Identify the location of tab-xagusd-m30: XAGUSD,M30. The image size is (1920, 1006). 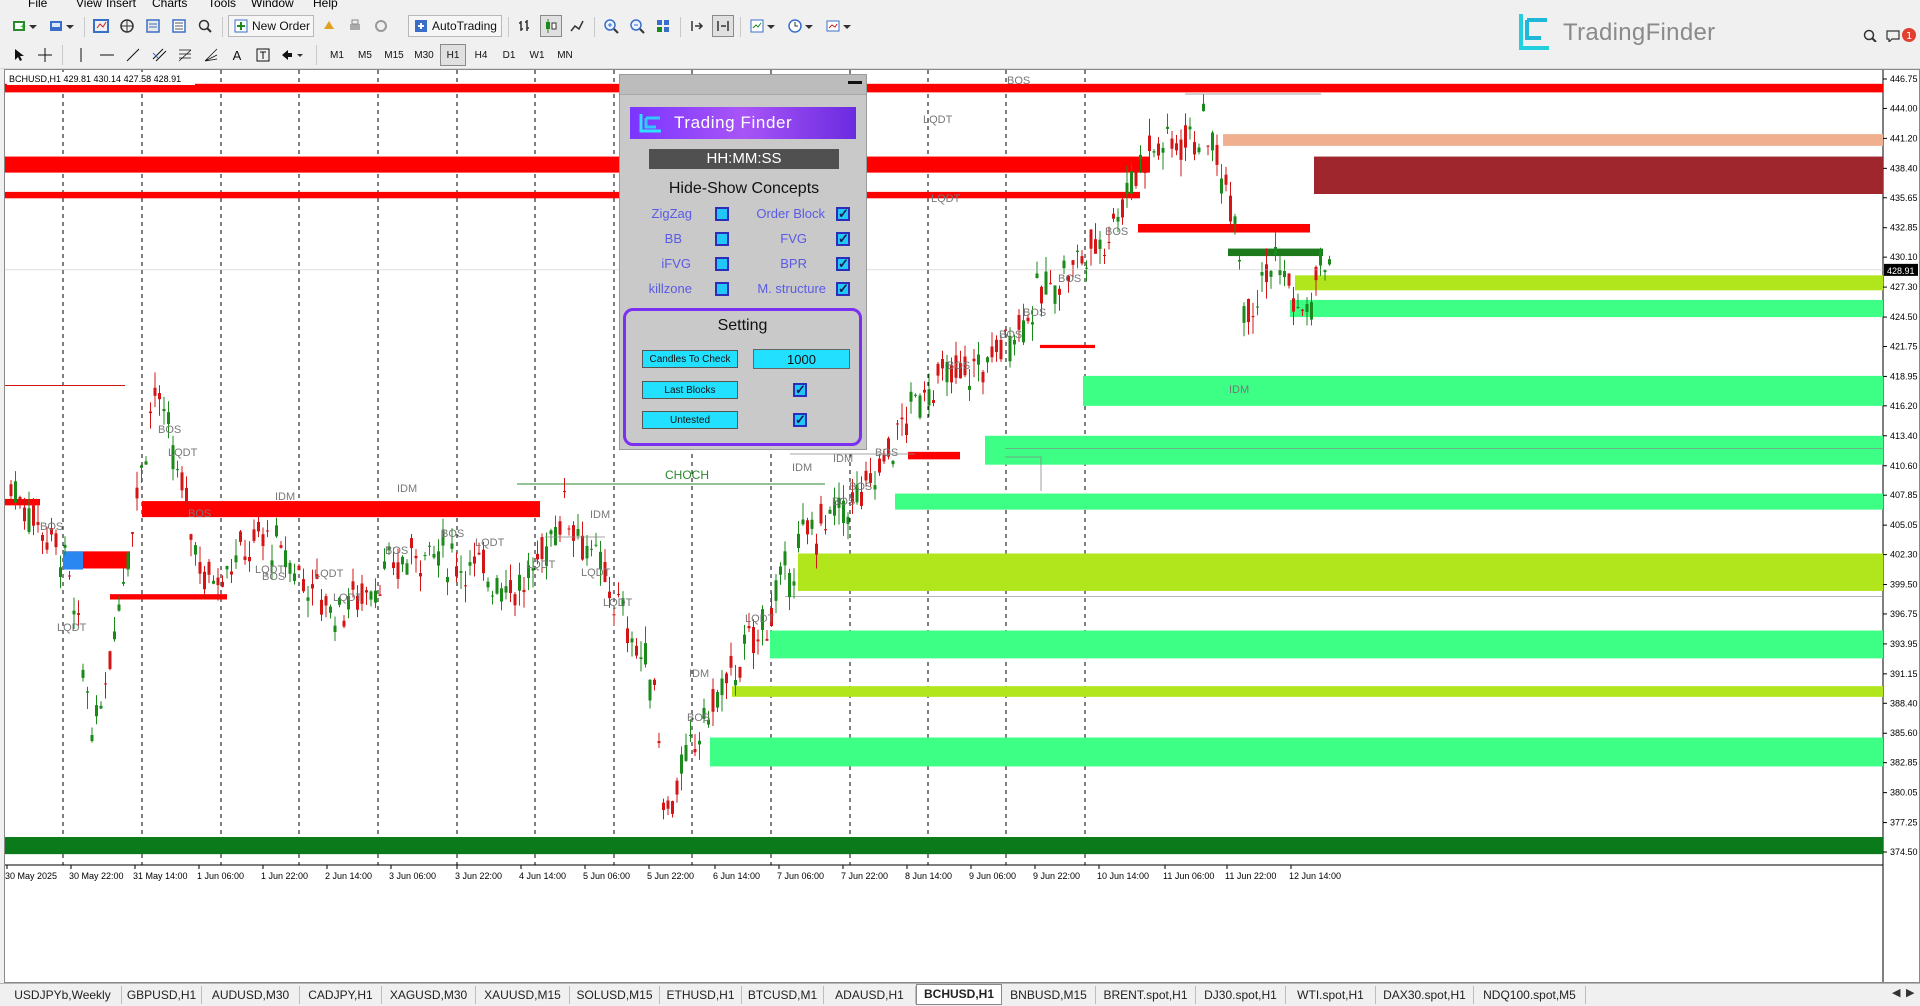
(429, 995).